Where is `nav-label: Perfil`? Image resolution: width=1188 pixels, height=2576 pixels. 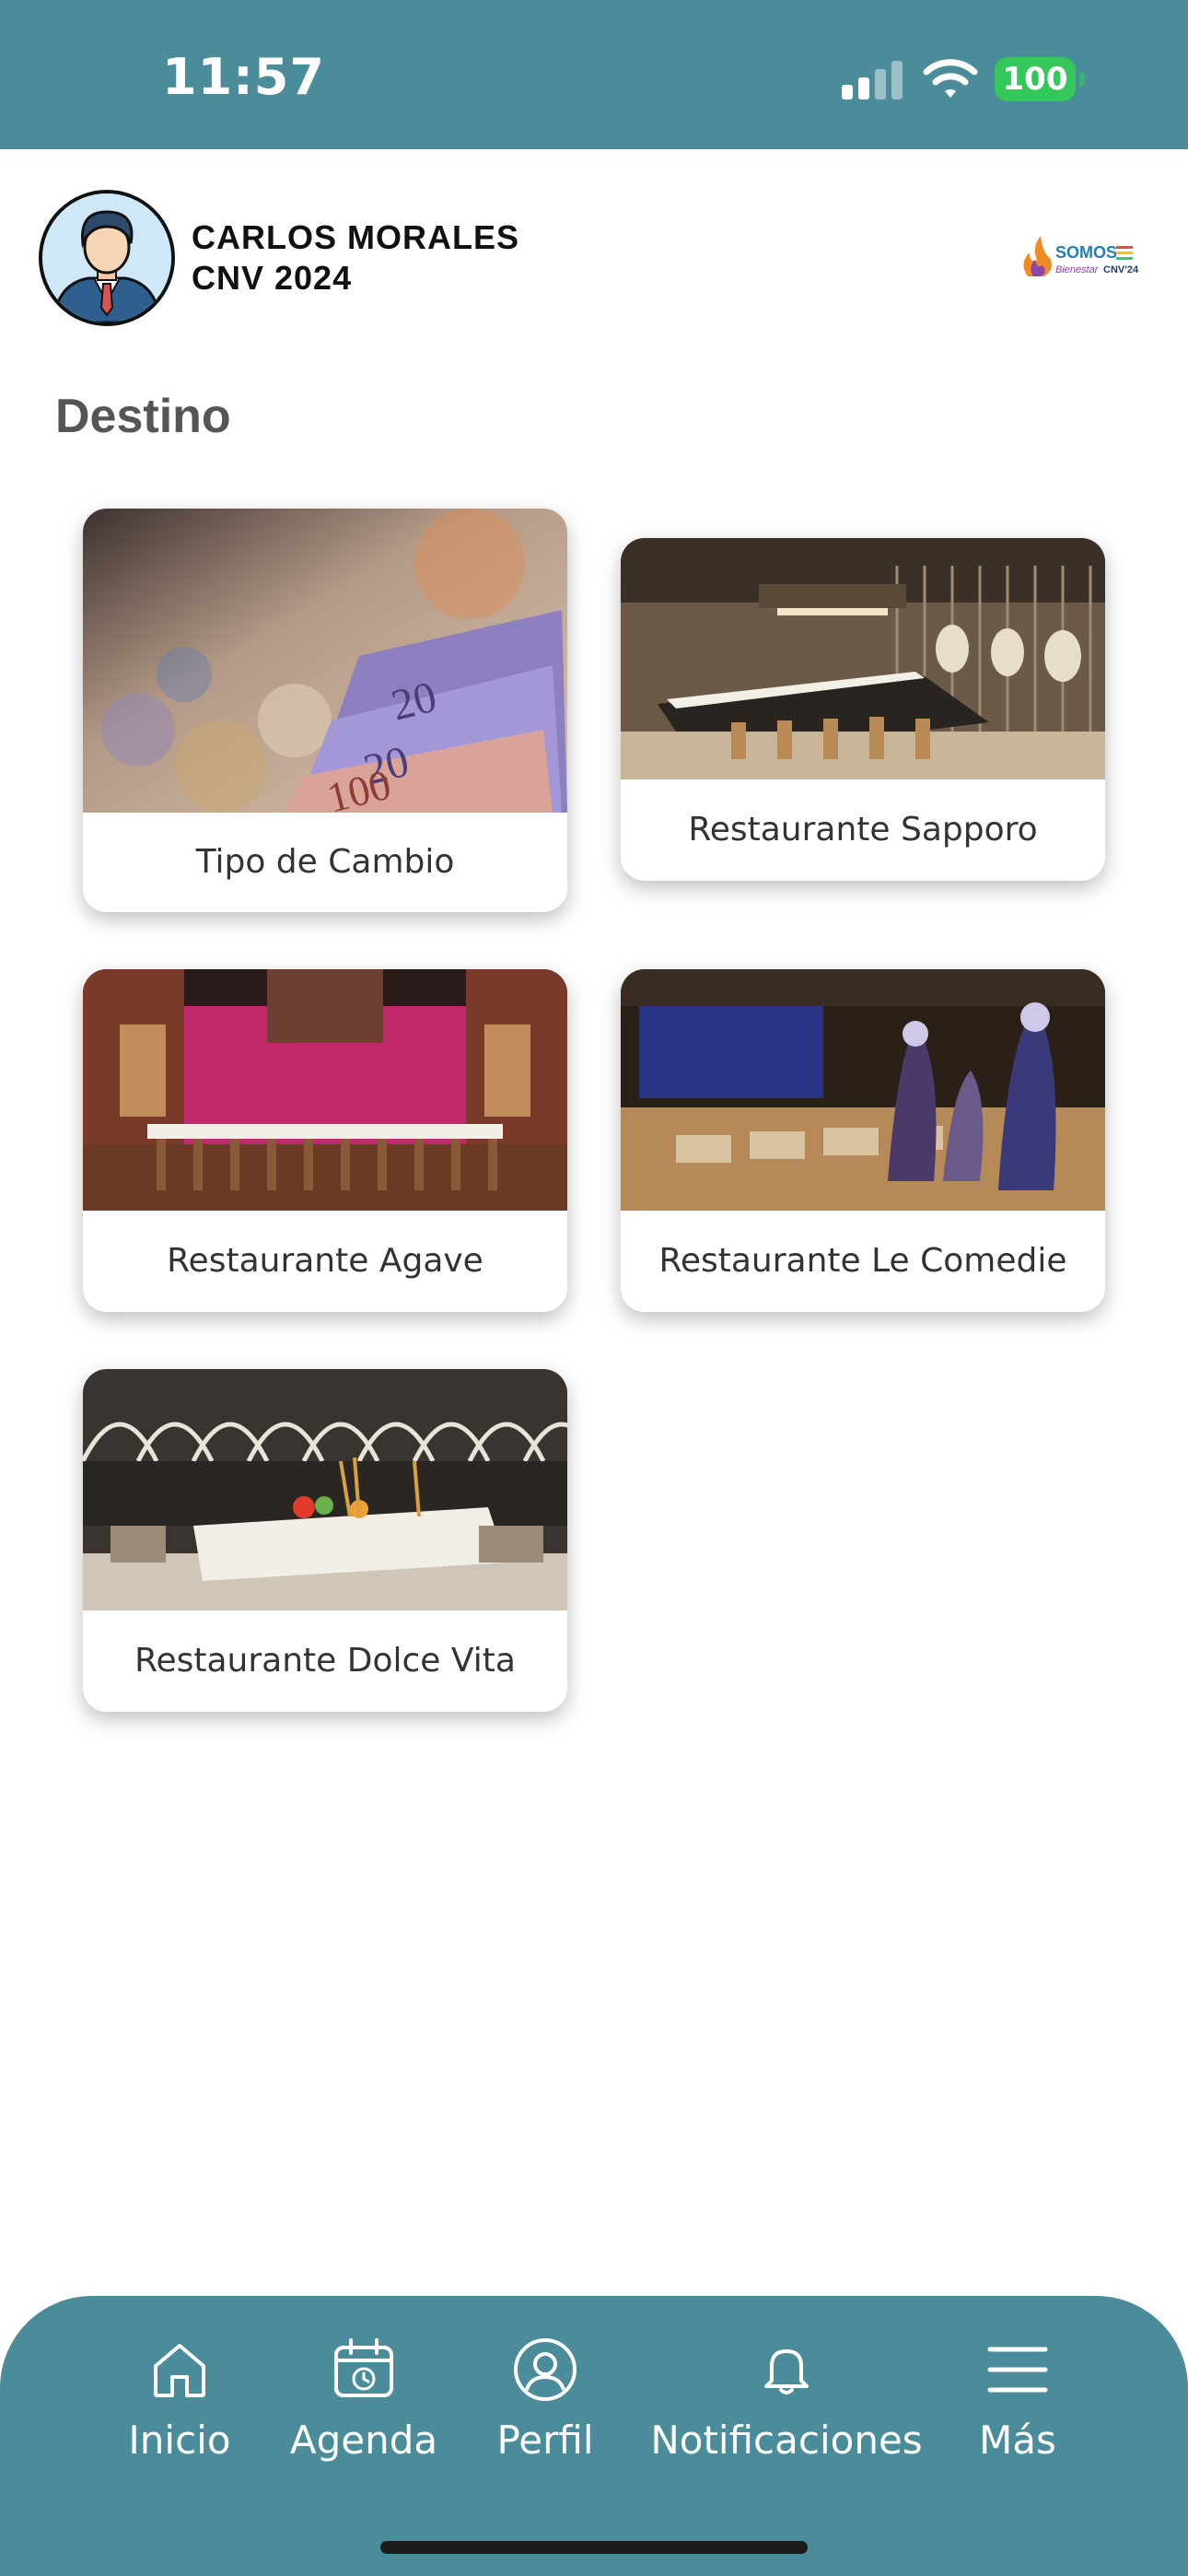 nav-label: Perfil is located at coordinates (545, 2440).